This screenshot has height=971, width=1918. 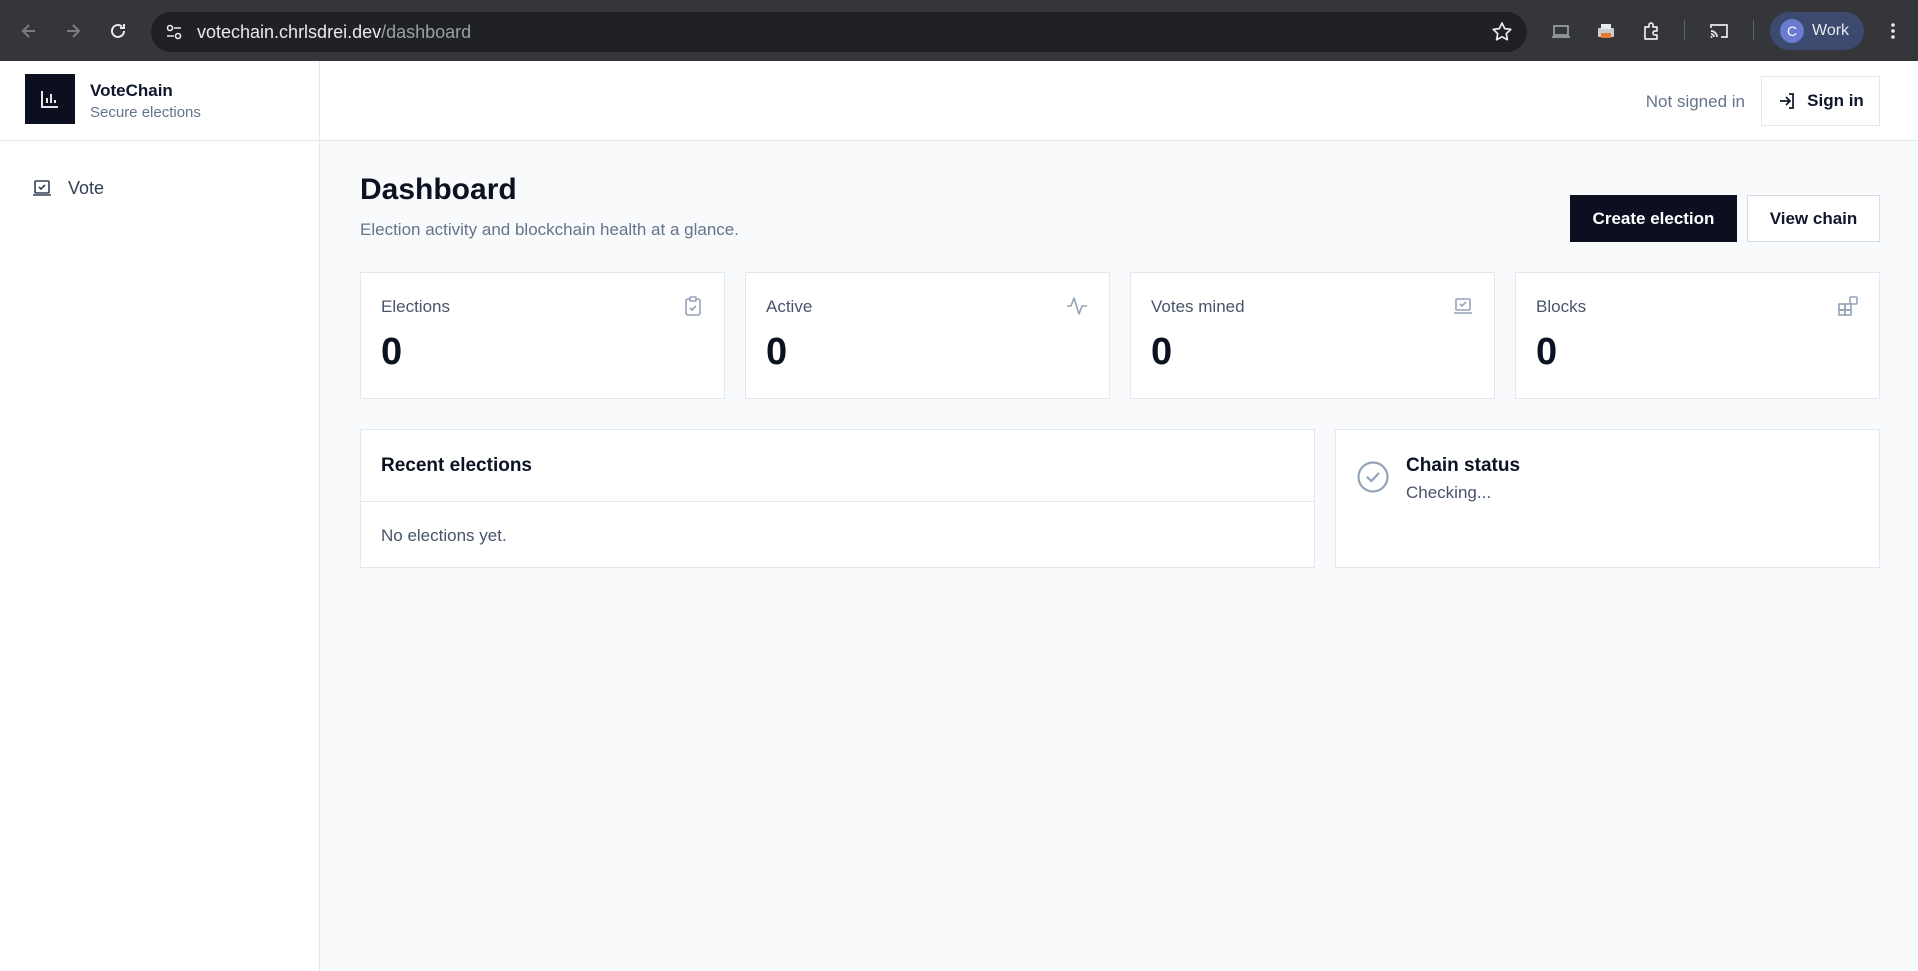 What do you see at coordinates (86, 187) in the screenshot?
I see `sidebar-item-label: Vote` at bounding box center [86, 187].